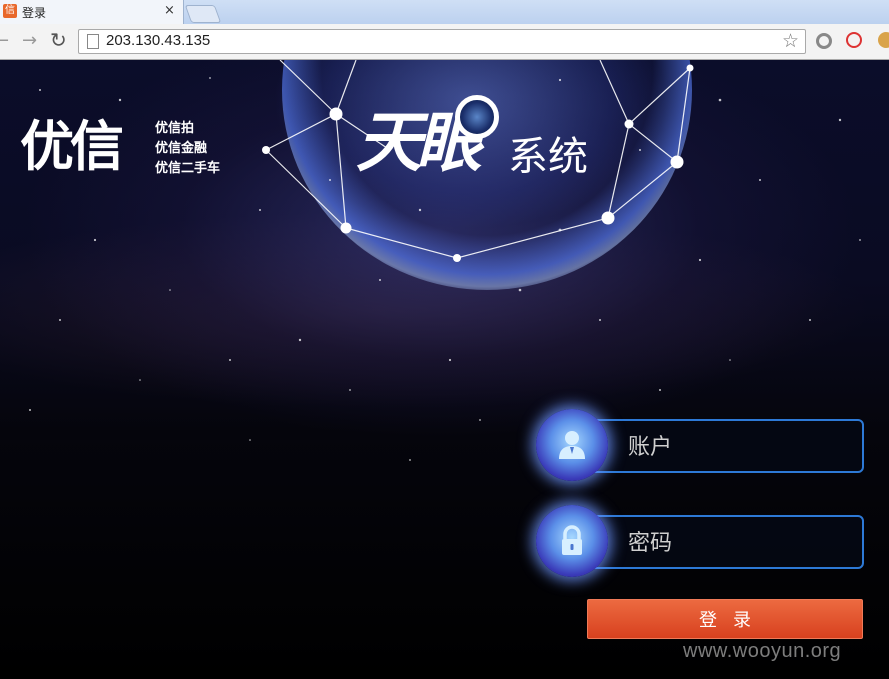 This screenshot has width=889, height=679. I want to click on login-button: 登录, so click(725, 619).